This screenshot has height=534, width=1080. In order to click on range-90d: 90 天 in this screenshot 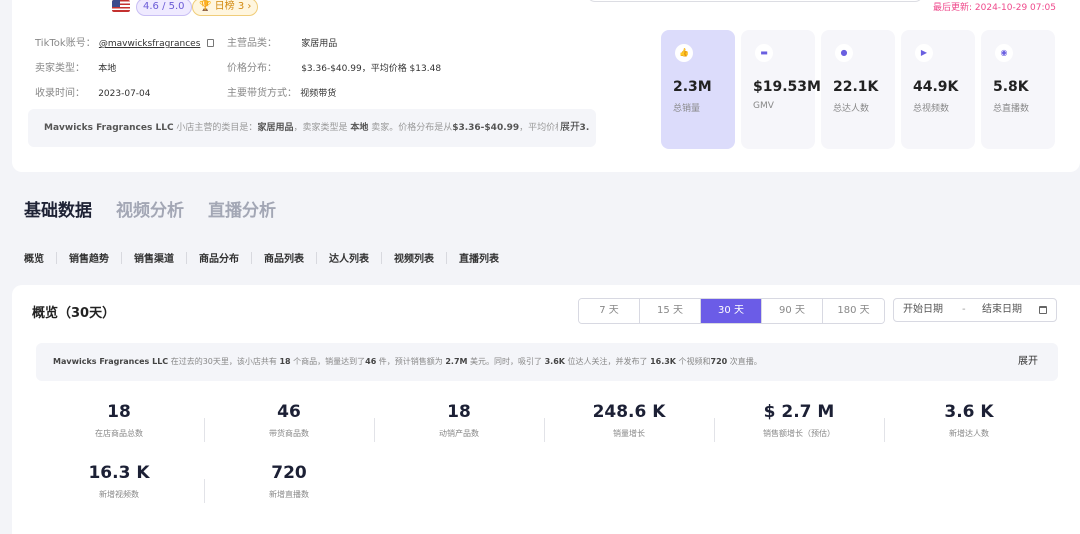, I will do `click(792, 311)`.